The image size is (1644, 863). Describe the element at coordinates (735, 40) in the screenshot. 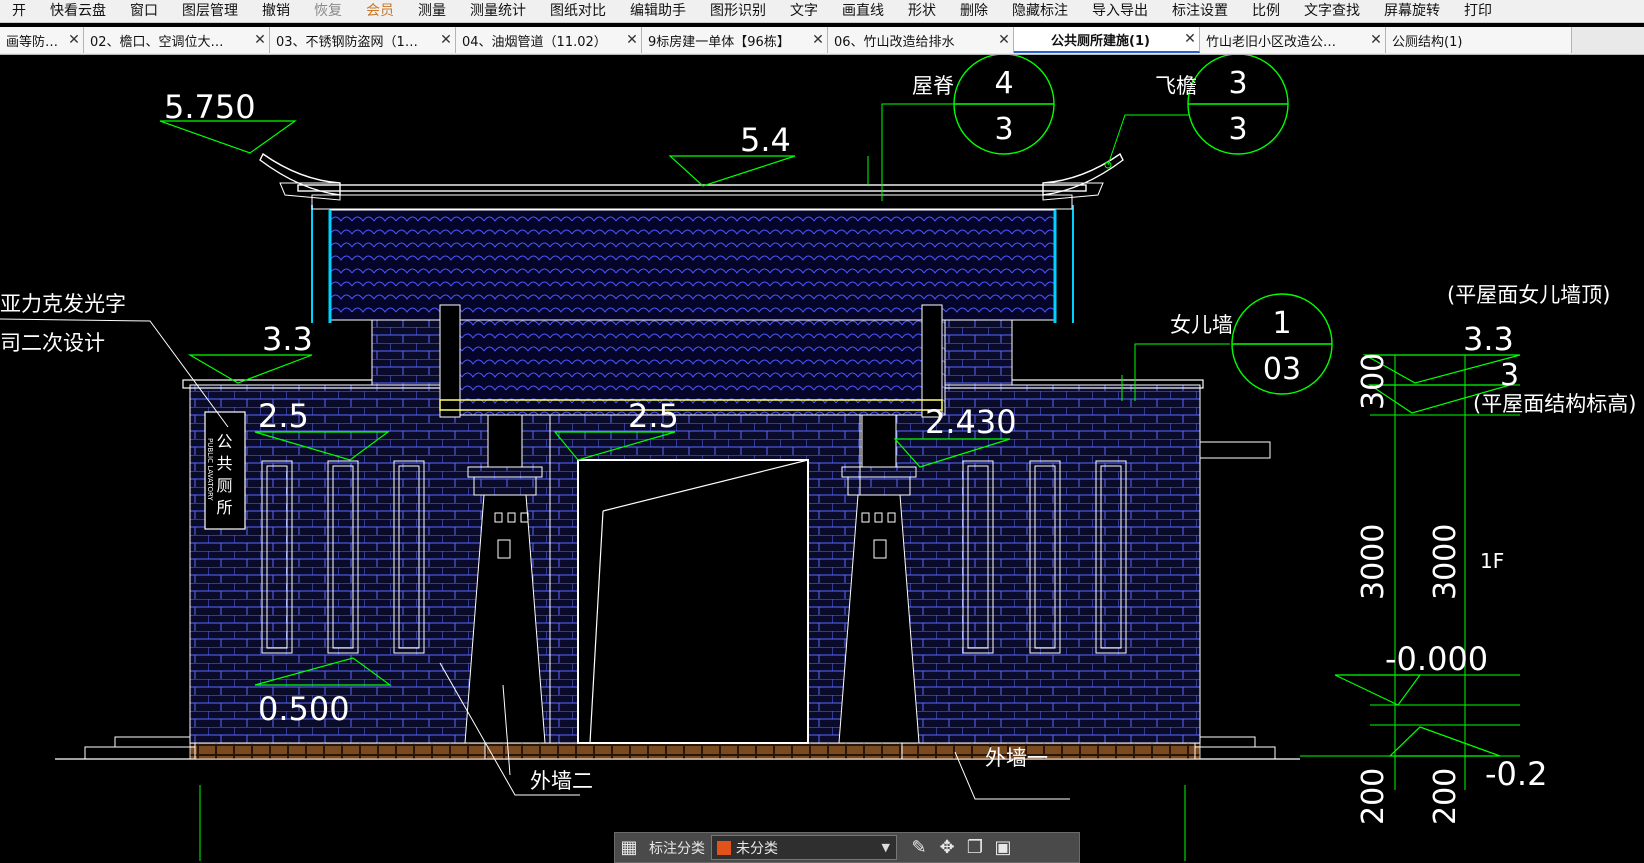

I see `document-tab: 9标房建一单体【96栋】 ✕` at that location.